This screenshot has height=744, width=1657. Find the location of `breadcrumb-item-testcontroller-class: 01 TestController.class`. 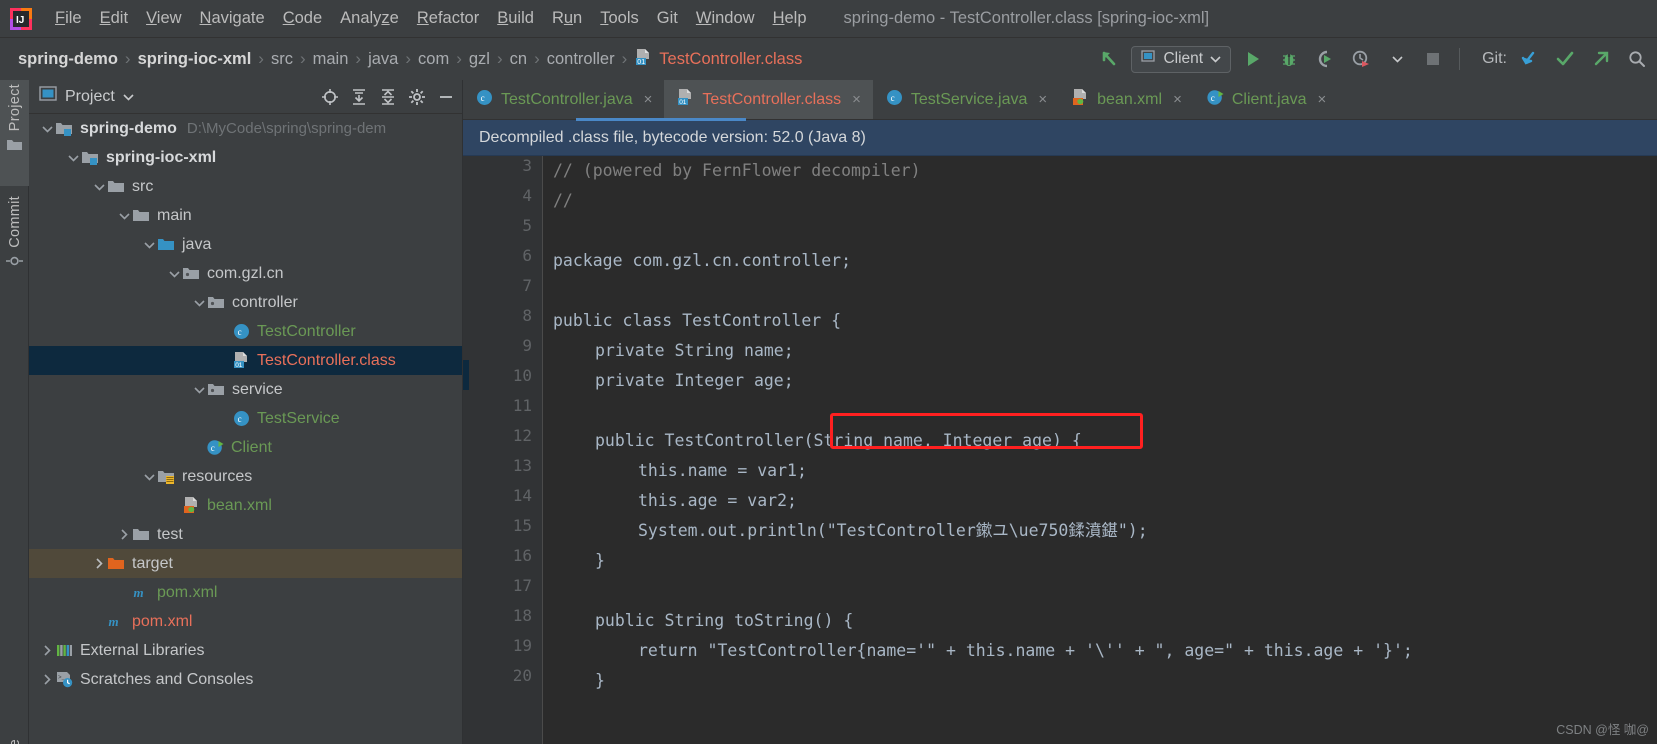

breadcrumb-item-testcontroller-class: 01 TestController.class is located at coordinates (718, 59).